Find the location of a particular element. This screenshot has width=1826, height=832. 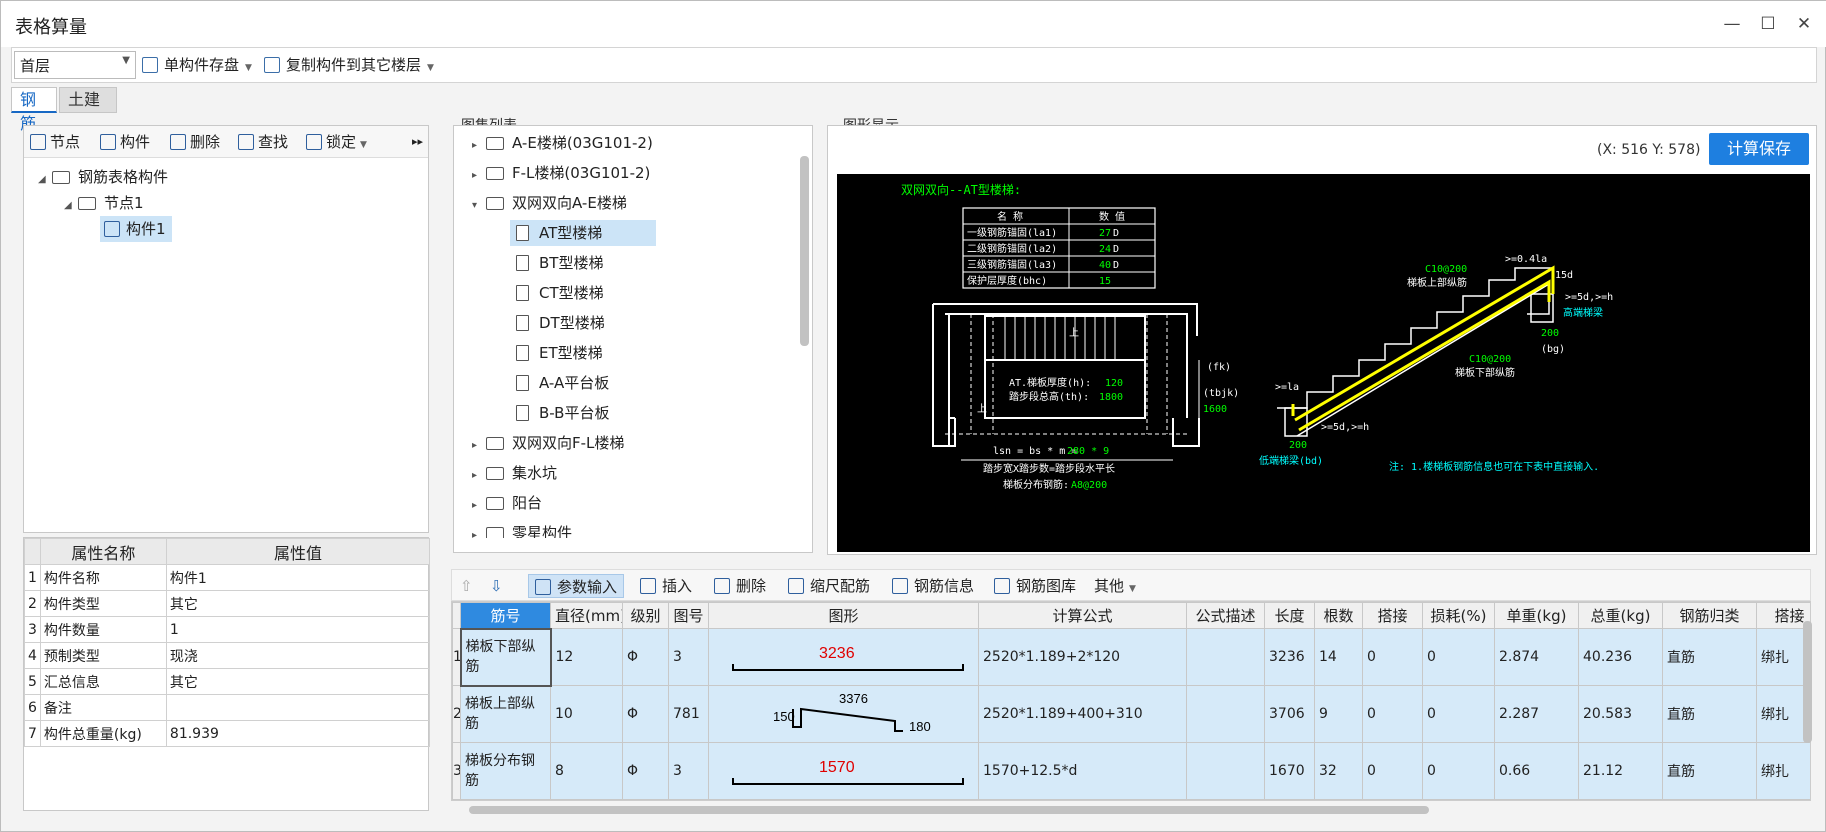

cell-shape: 150 3376 180 is located at coordinates (843, 714).